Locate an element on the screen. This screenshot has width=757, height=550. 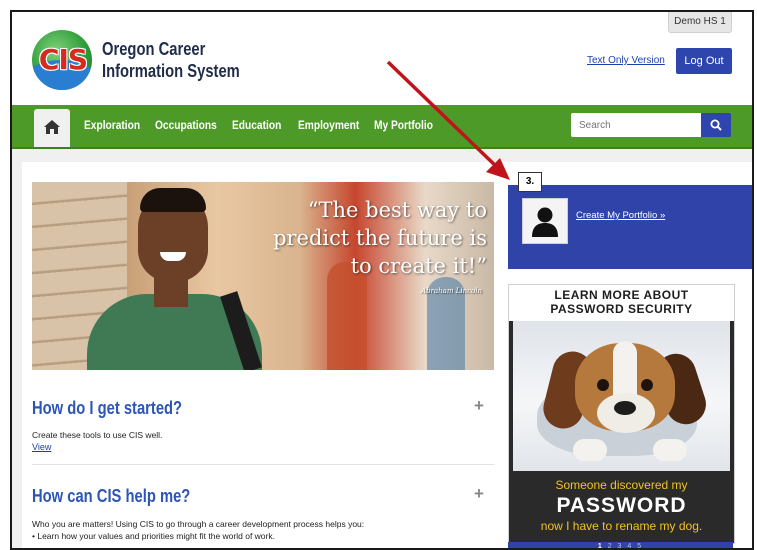
view-link: View is located at coordinates (41, 447).